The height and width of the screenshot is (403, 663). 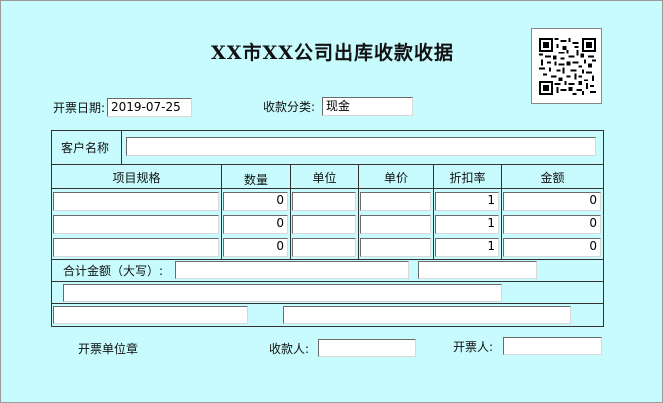 What do you see at coordinates (85, 148) in the screenshot?
I see `customer-label: 客户名称` at bounding box center [85, 148].